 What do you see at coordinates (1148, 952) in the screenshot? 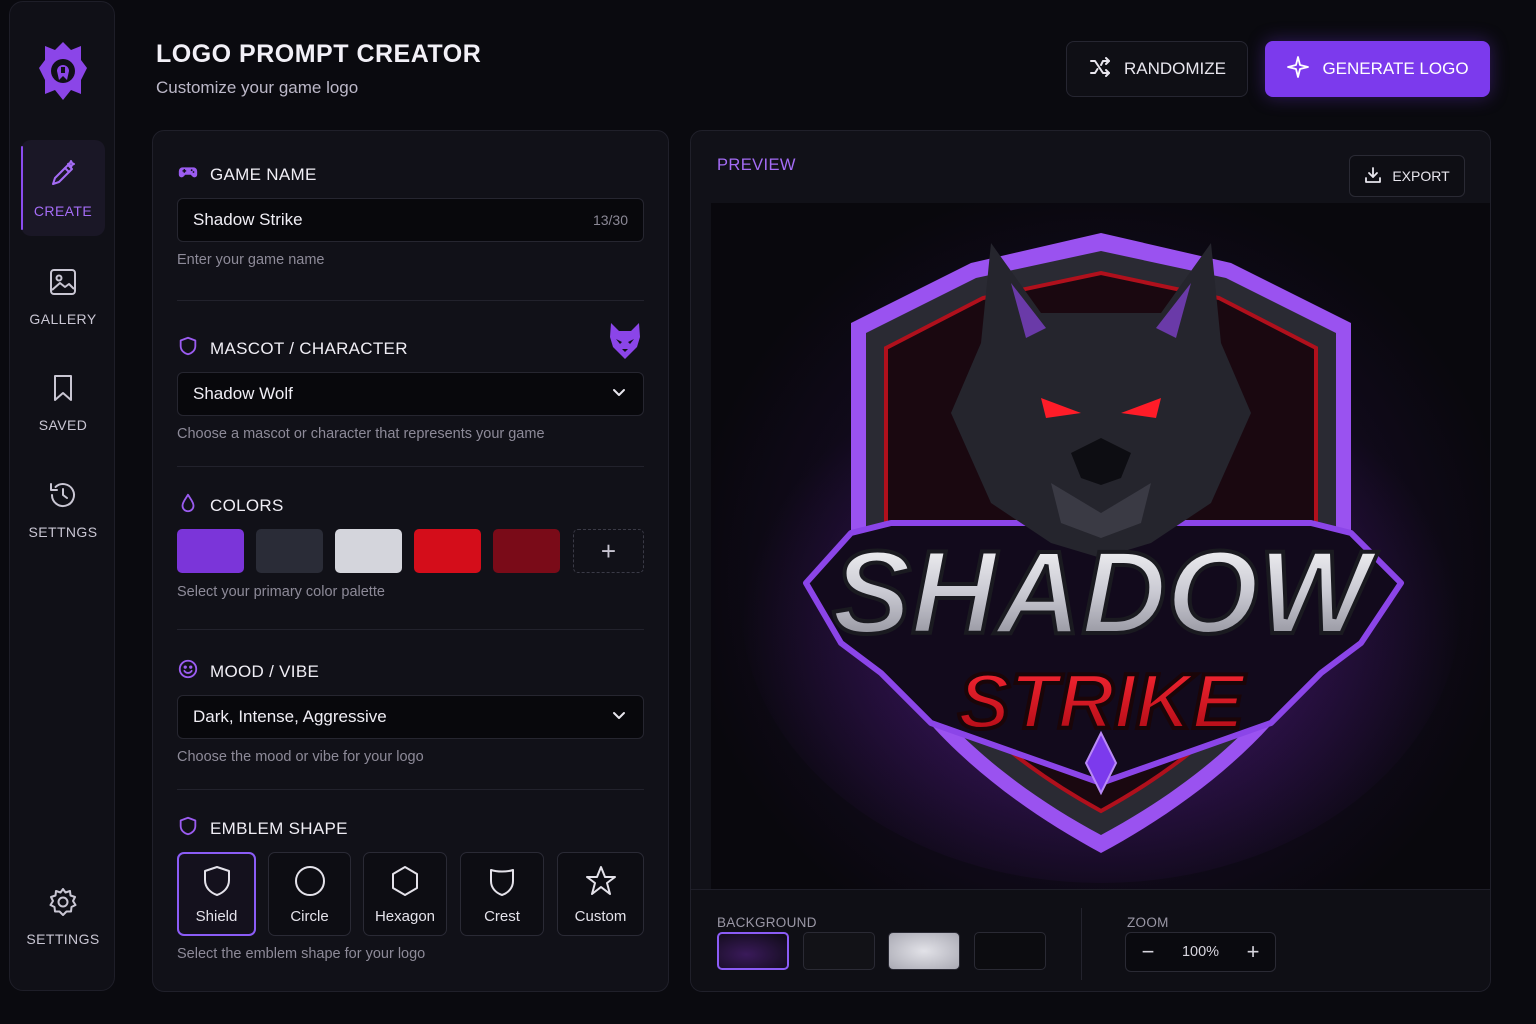
I see `zoom-out-button: −` at bounding box center [1148, 952].